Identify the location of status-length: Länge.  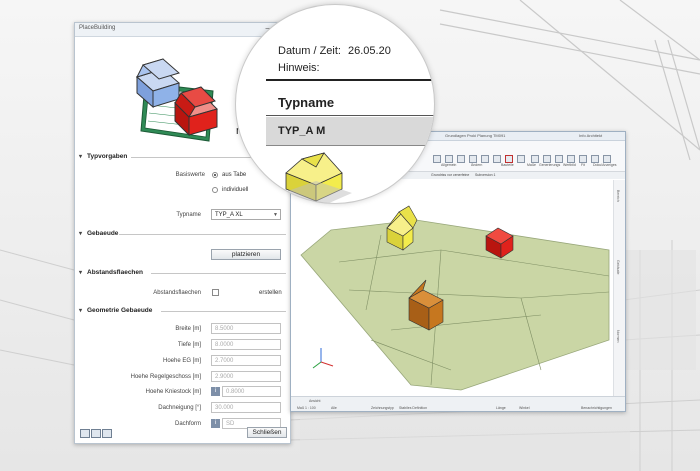
(501, 408).